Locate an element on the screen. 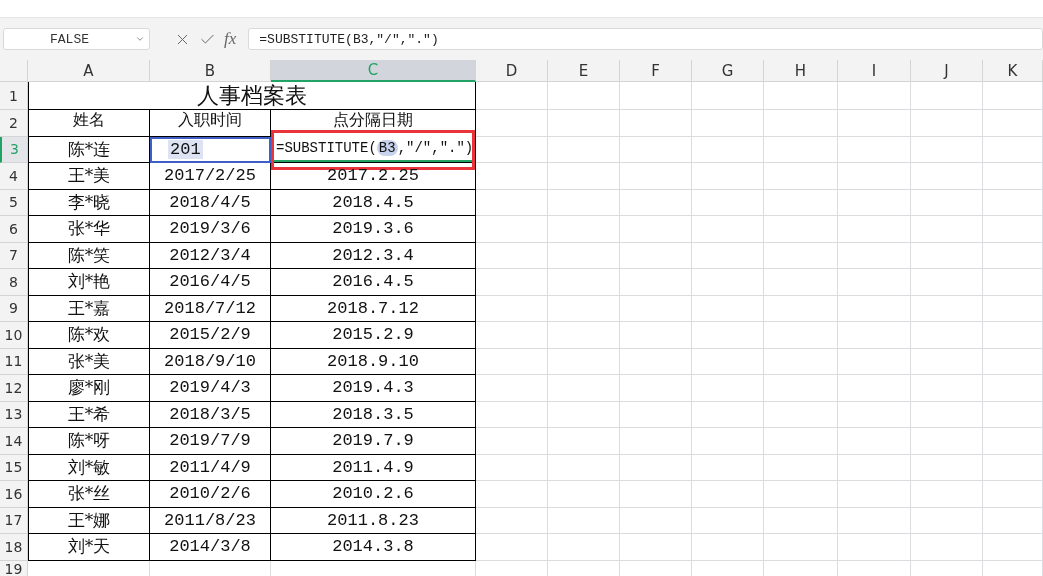 The image size is (1043, 576). row-header: 17 is located at coordinates (14, 520).